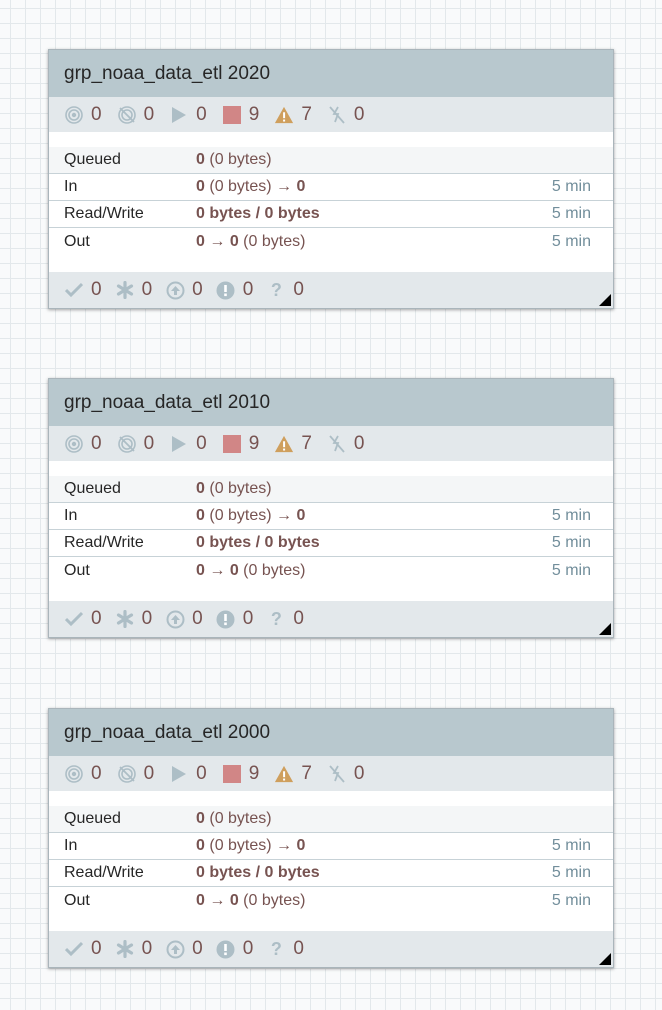 This screenshot has width=662, height=1010. What do you see at coordinates (167, 732) in the screenshot?
I see `process-group-name: grp_noaa_data_etl 2000` at bounding box center [167, 732].